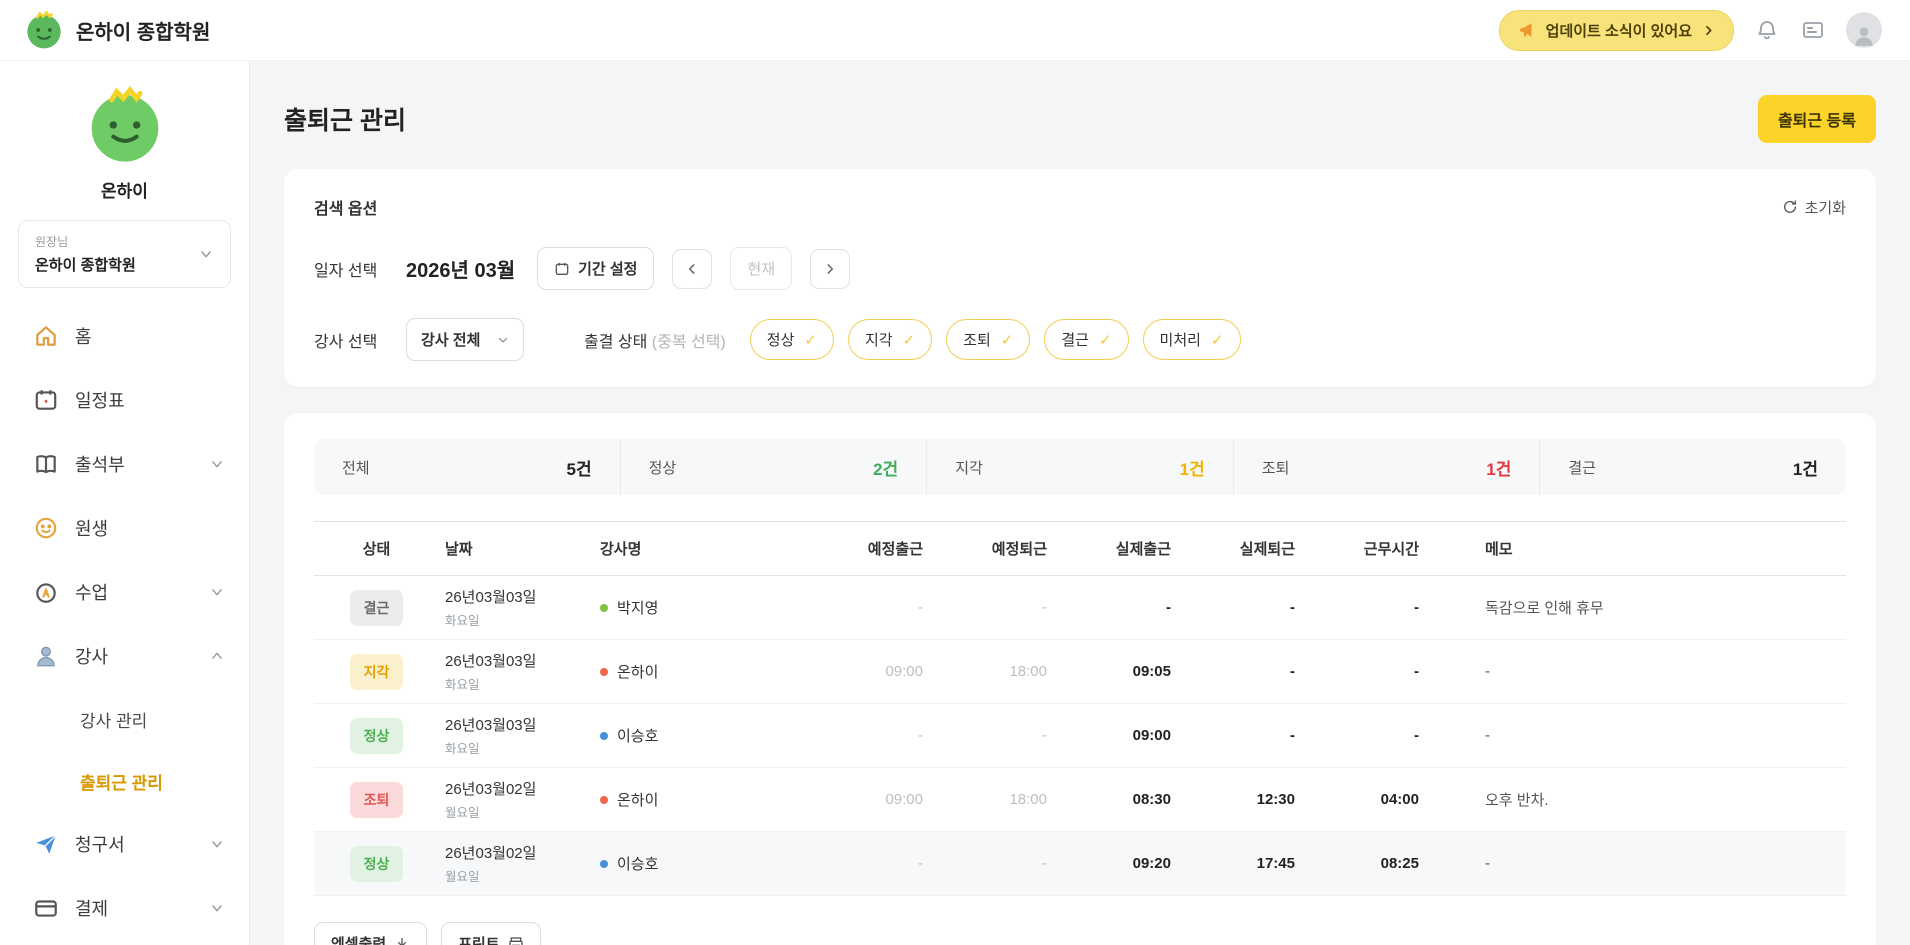 Image resolution: width=1910 pixels, height=945 pixels. I want to click on prev-month-button, so click(692, 268).